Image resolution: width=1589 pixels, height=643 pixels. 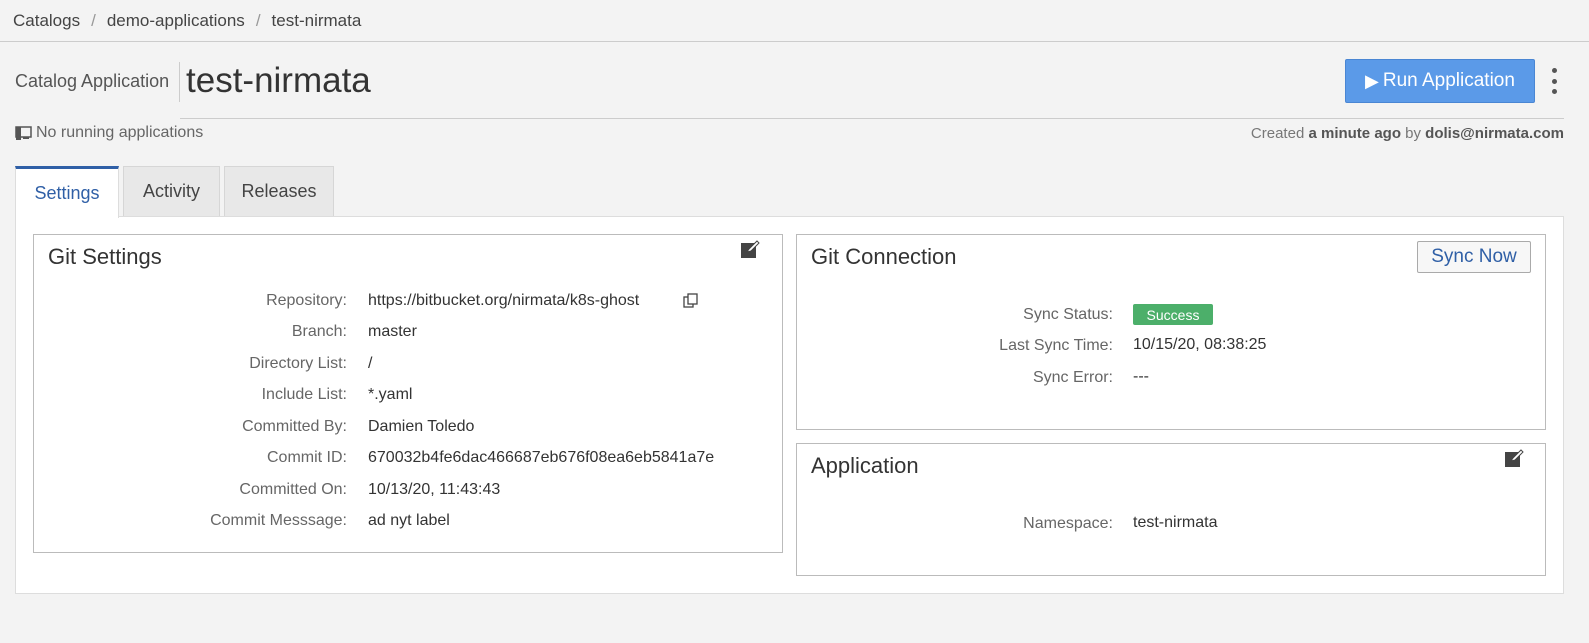 What do you see at coordinates (421, 426) in the screenshot?
I see `committed-by-value: Damien Toledo` at bounding box center [421, 426].